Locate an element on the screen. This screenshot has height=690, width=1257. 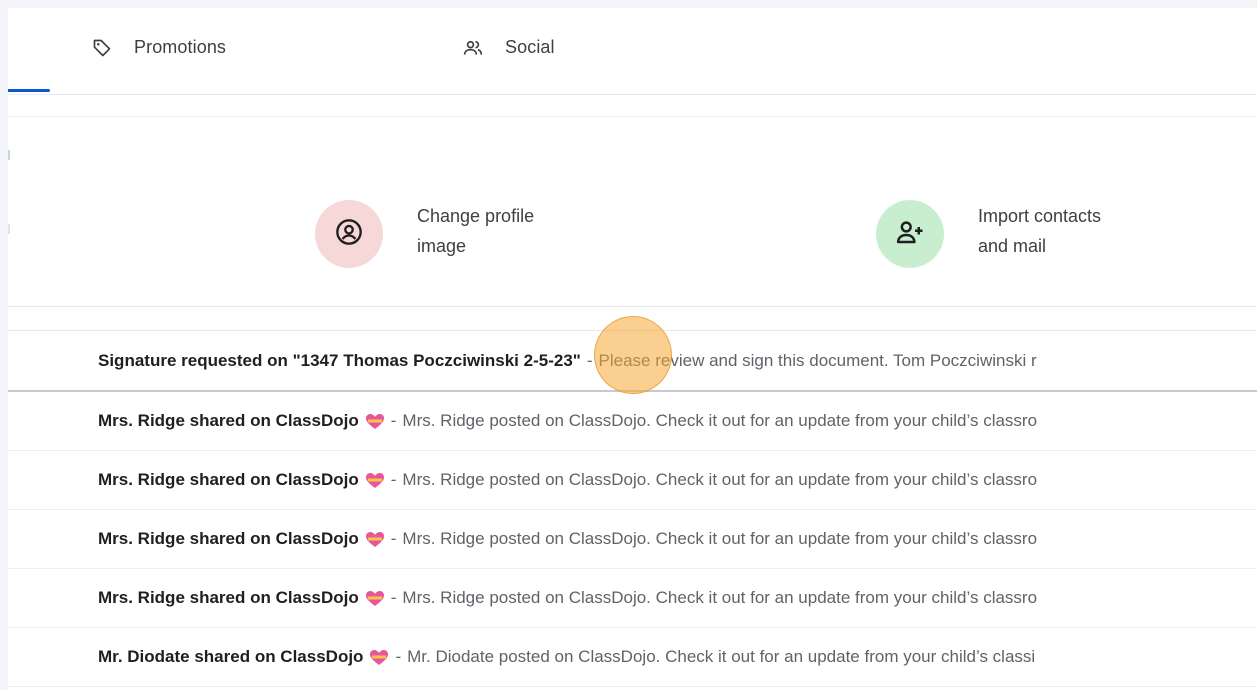
tab-promotions: Promotions is located at coordinates (159, 47).